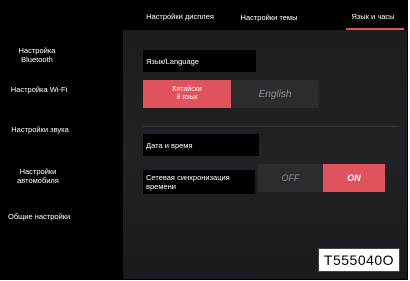  Describe the element at coordinates (201, 145) in the screenshot. I see `datetime-heading: Дата и время` at that location.